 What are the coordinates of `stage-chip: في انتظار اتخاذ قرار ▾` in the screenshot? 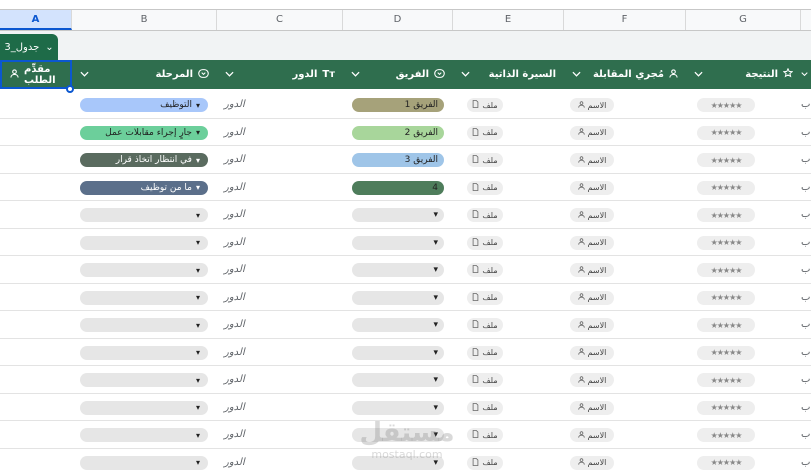 It's located at (144, 160).